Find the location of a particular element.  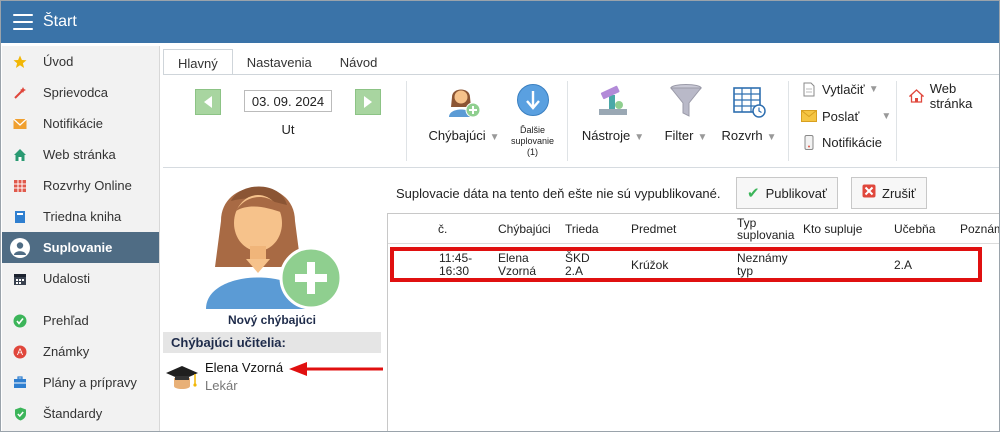

briefcase-icon is located at coordinates (20, 383).